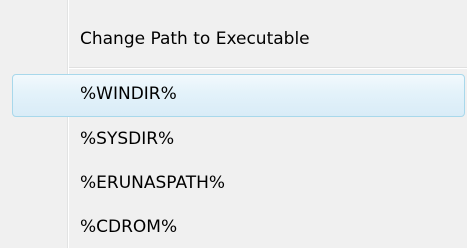 The image size is (467, 248). I want to click on menu-item-label: %WINDIR%, so click(128, 94).